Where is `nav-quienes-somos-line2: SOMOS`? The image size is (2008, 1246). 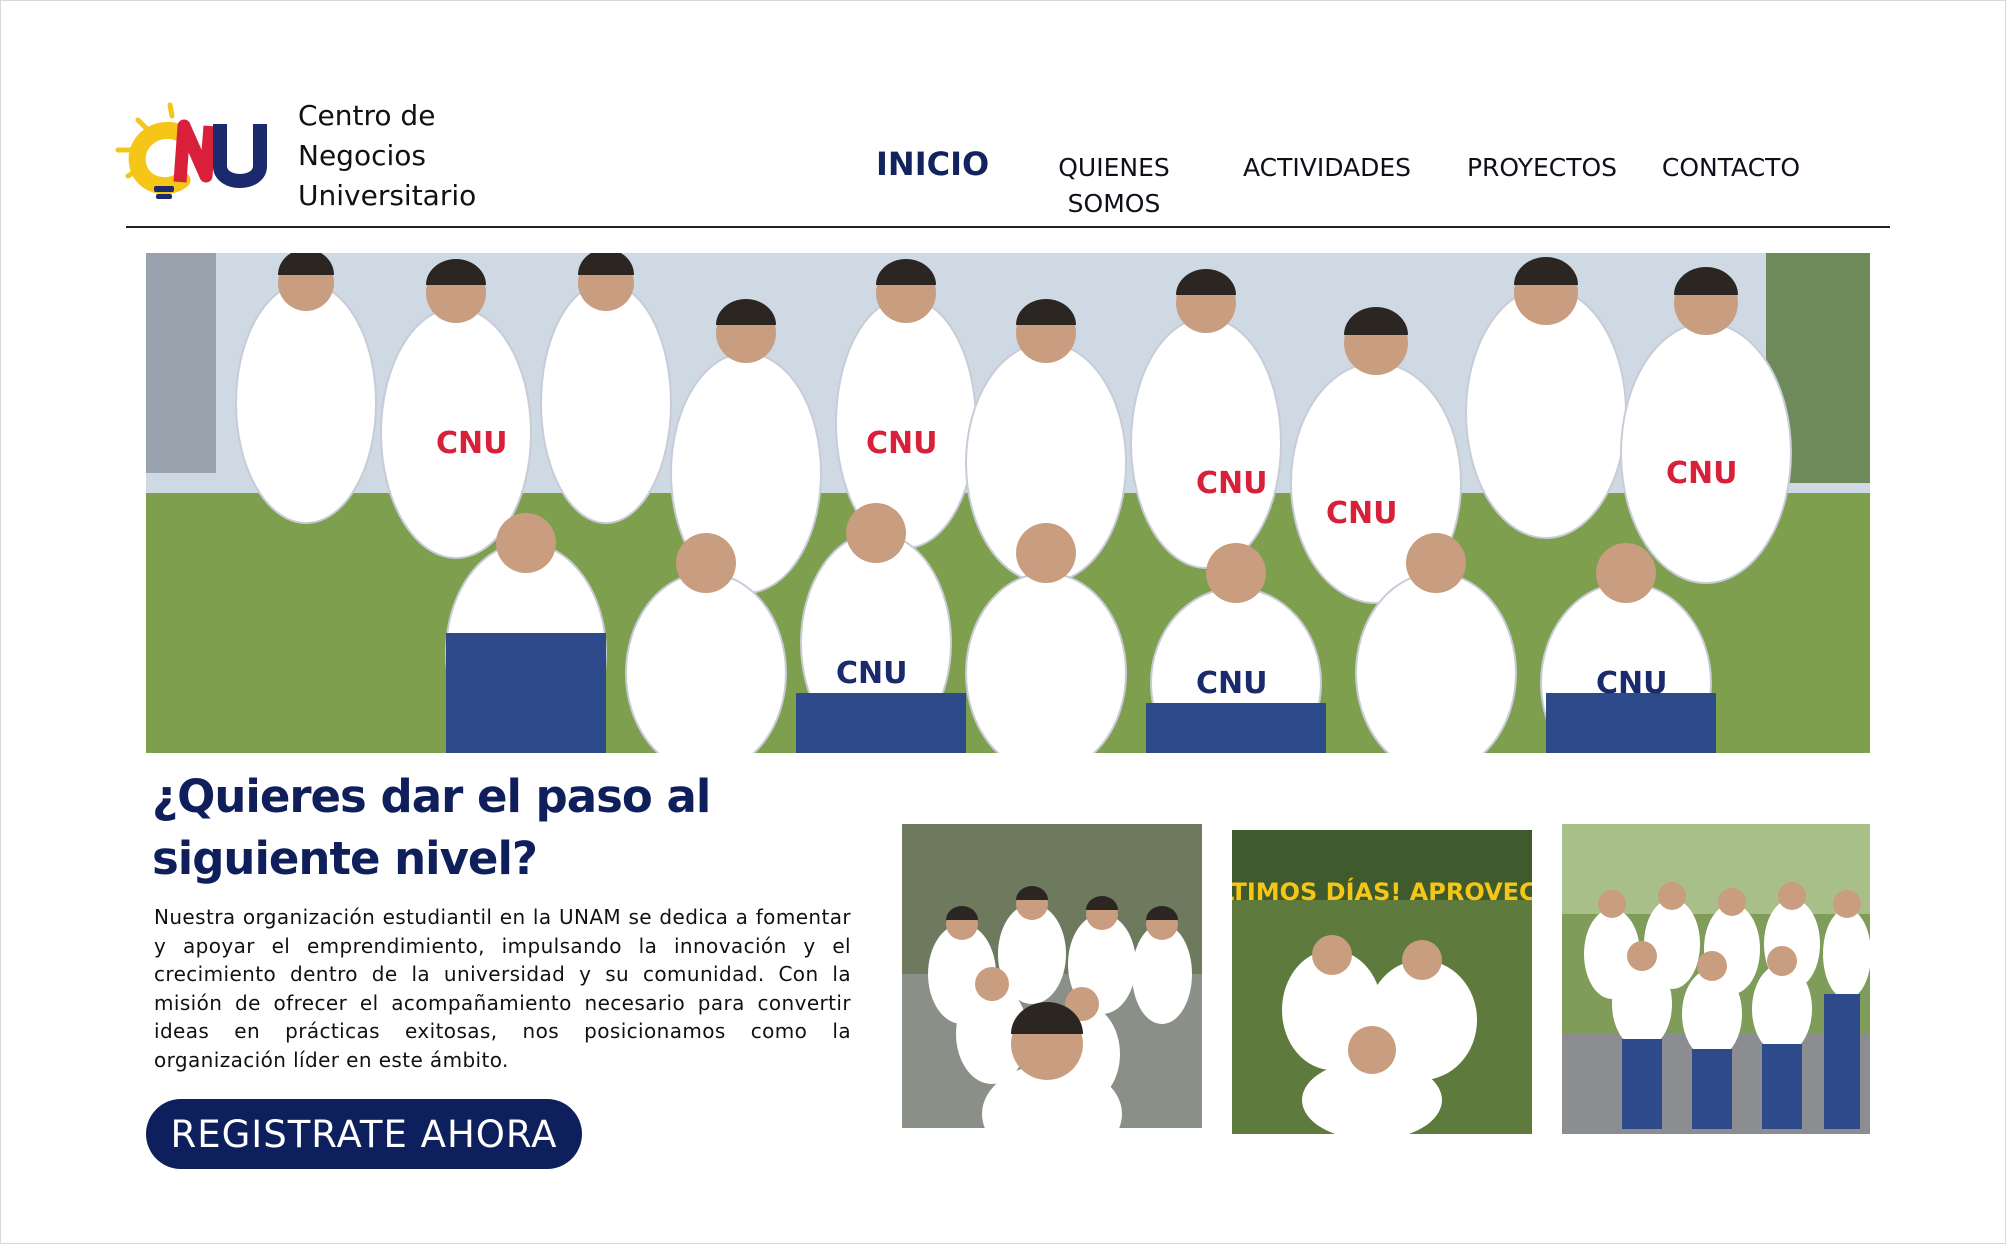 nav-quienes-somos-line2: SOMOS is located at coordinates (1114, 203).